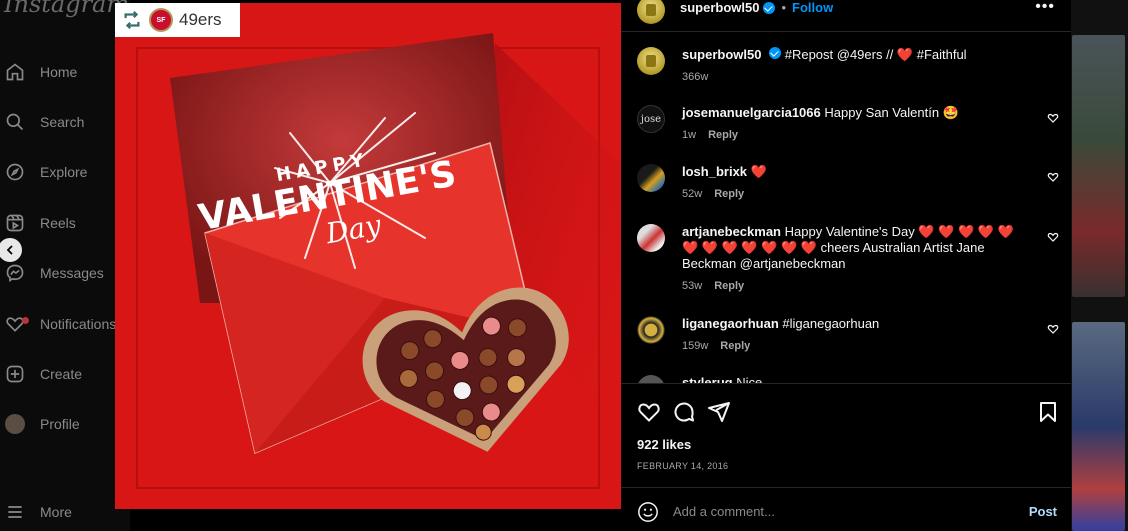  What do you see at coordinates (731, 231) in the screenshot?
I see `comment-username: artjanebeckman` at bounding box center [731, 231].